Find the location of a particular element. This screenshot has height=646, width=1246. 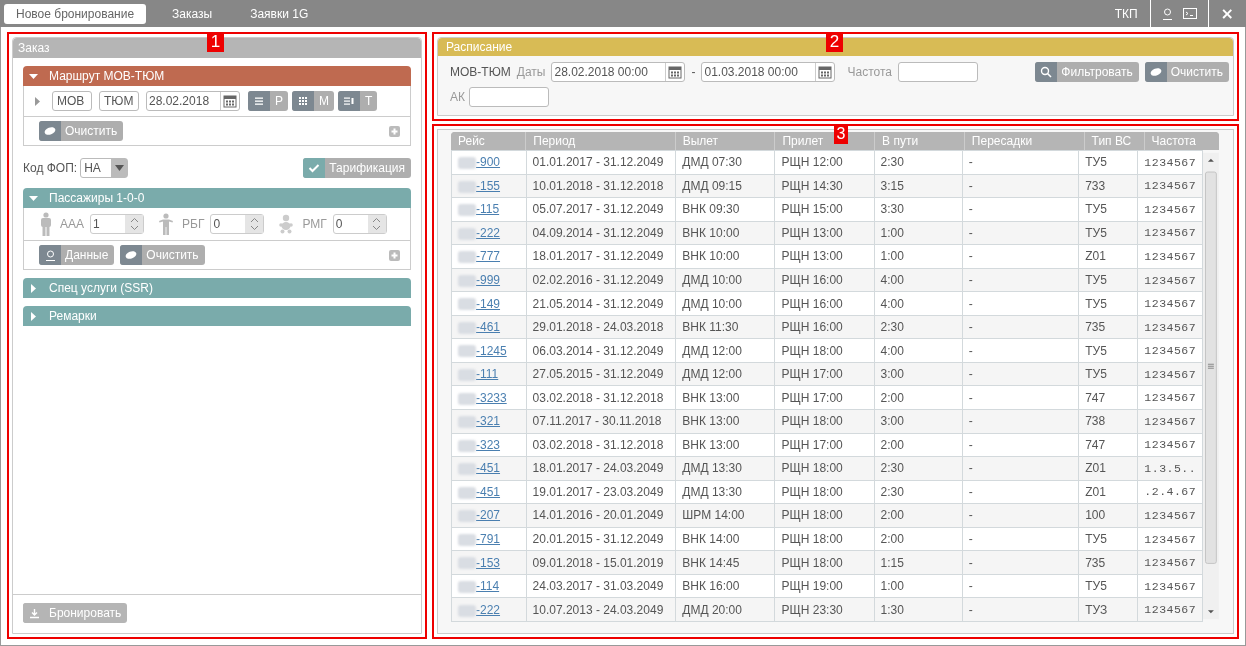

arrival-cell: РЩН 15:00 is located at coordinates (824, 209).